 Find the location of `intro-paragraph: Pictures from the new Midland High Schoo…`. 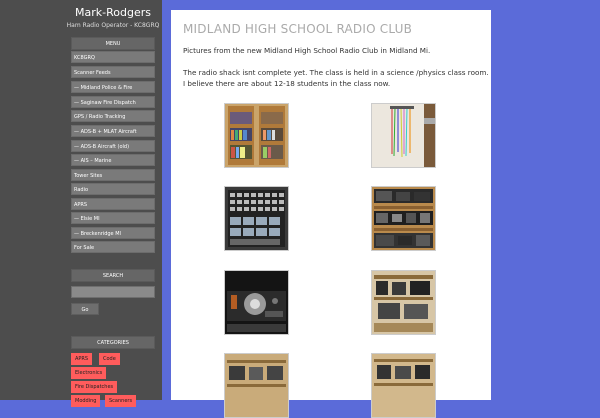

intro-paragraph: Pictures from the new Midland High Schoo… is located at coordinates (307, 50).